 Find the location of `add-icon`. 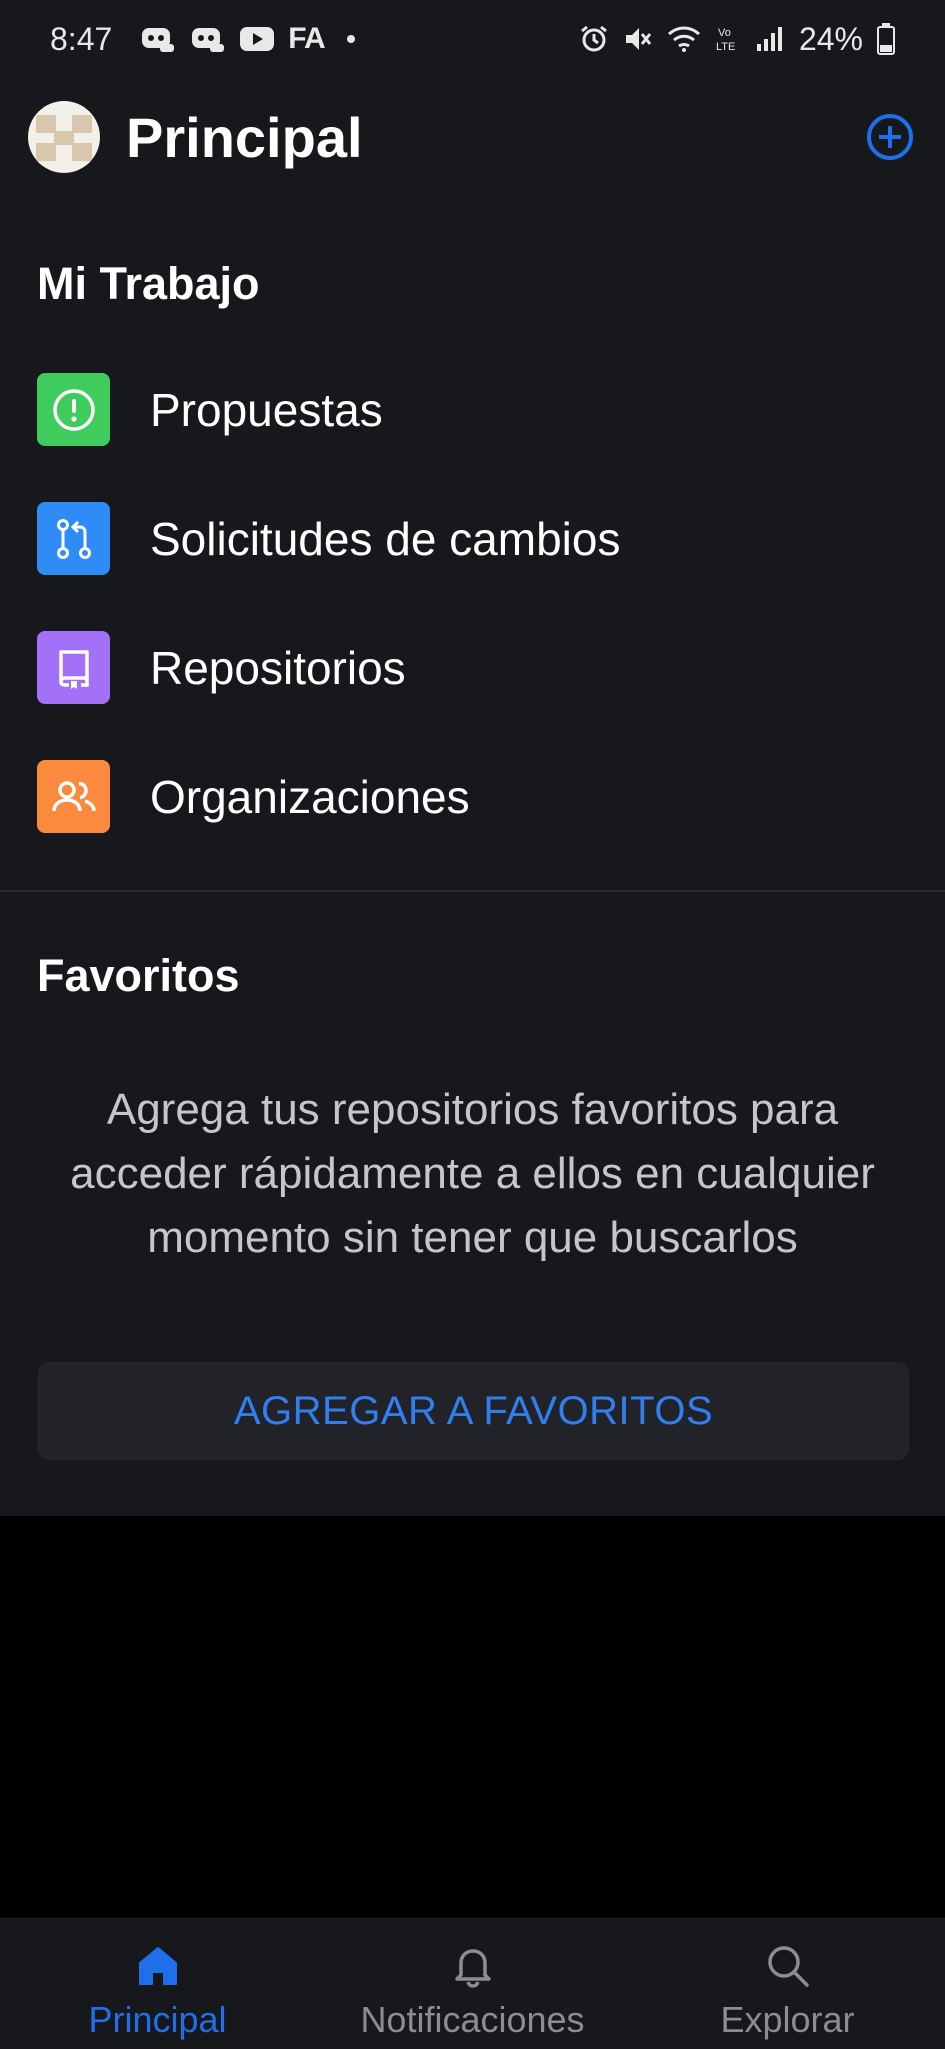

add-icon is located at coordinates (890, 137).